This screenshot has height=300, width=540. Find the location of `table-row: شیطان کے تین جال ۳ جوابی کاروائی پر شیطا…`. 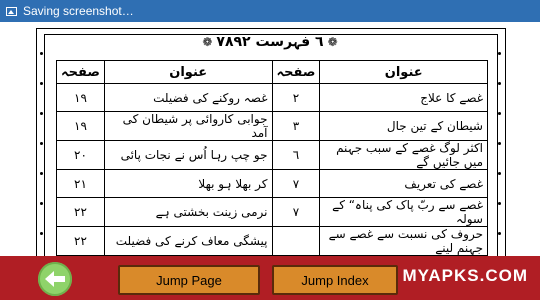

table-row: شیطان کے تین جال ۳ جوابی کاروائی پر شیطا… is located at coordinates (272, 126).